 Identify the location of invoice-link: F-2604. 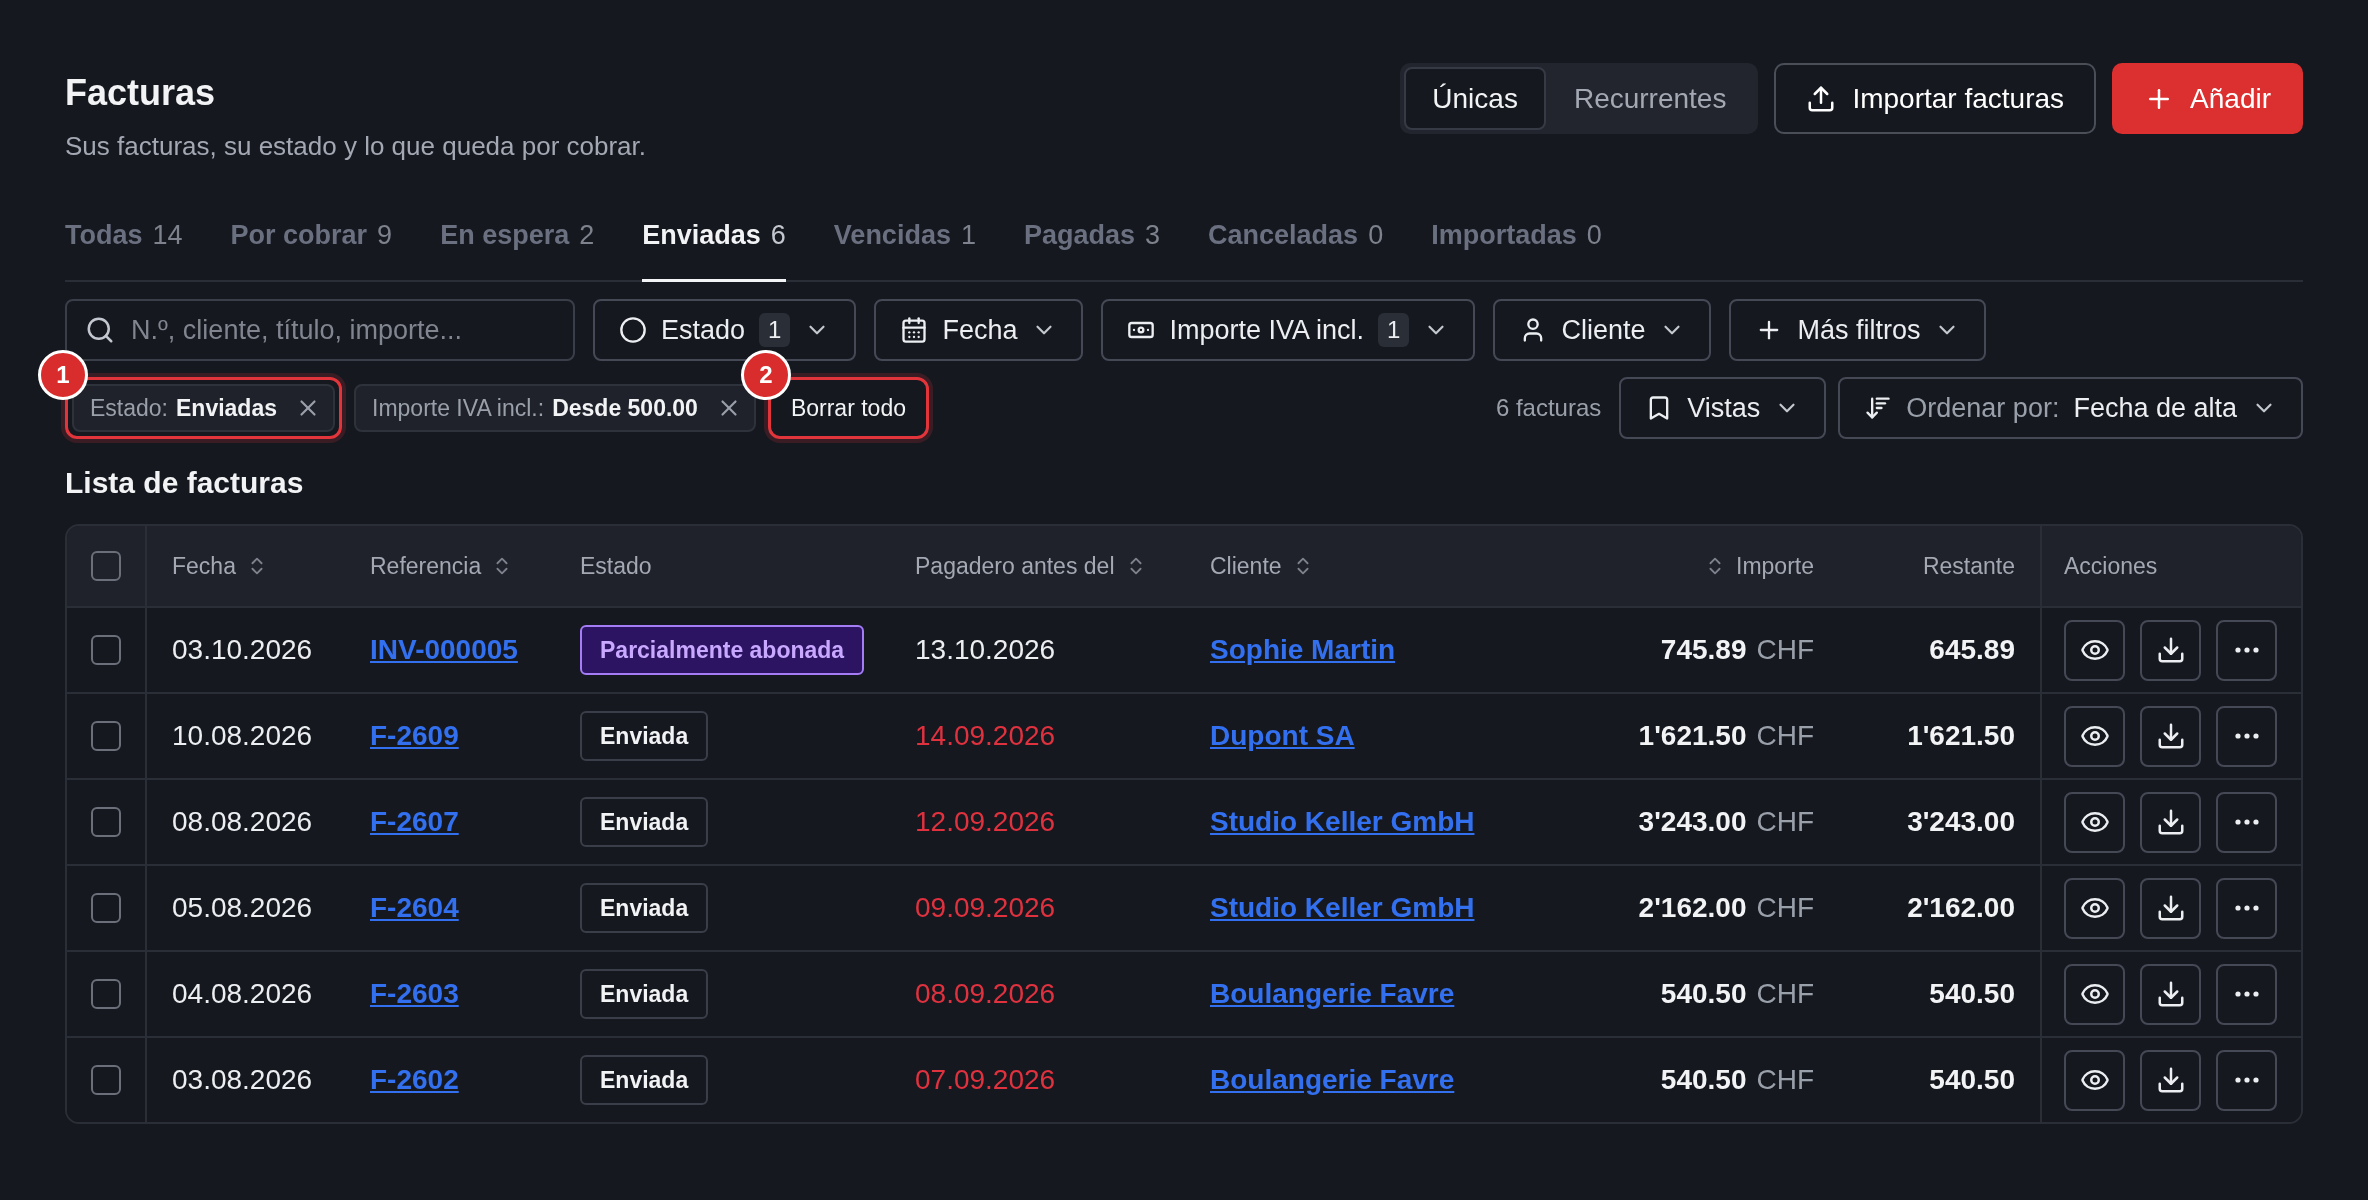
(414, 908).